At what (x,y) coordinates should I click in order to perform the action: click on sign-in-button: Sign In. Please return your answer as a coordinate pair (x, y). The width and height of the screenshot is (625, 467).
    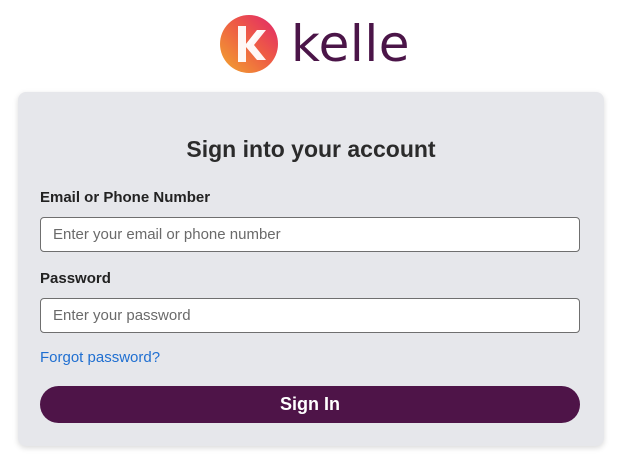
    Looking at the image, I should click on (310, 404).